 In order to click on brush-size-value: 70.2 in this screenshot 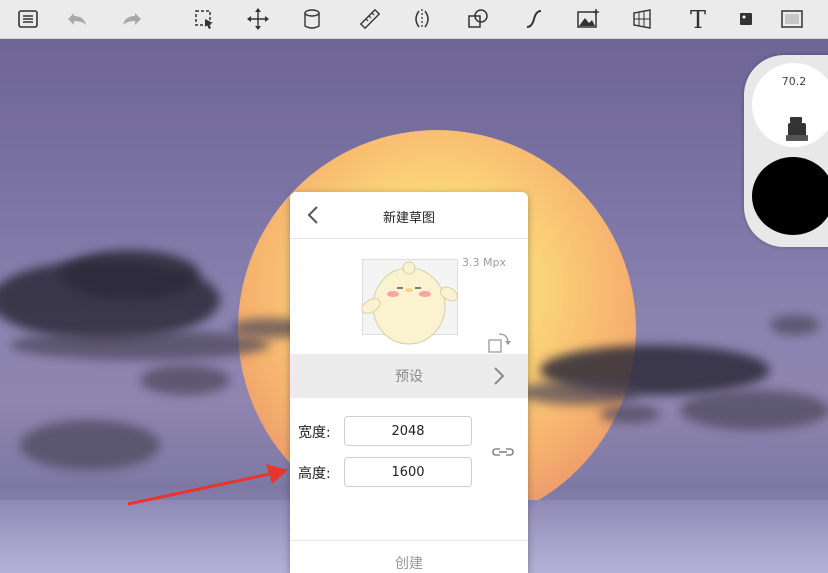, I will do `click(794, 81)`.